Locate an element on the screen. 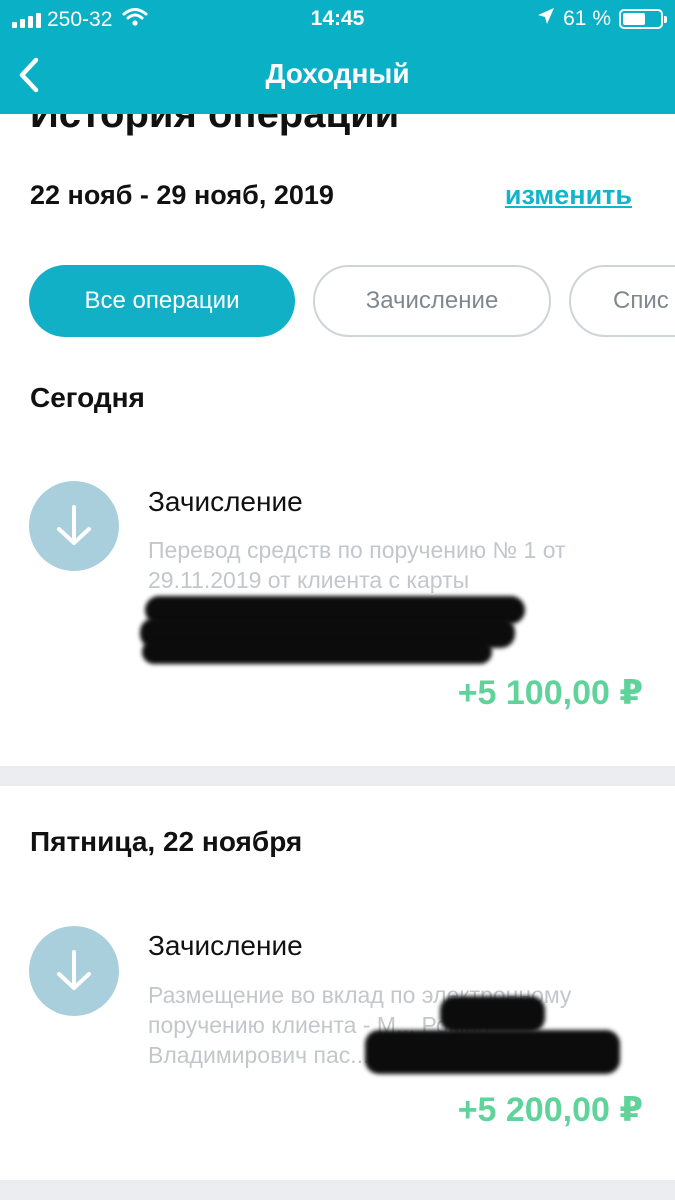 Image resolution: width=675 pixels, height=1200 pixels. group-title-friday: Пятница, 22 ноября is located at coordinates (166, 841).